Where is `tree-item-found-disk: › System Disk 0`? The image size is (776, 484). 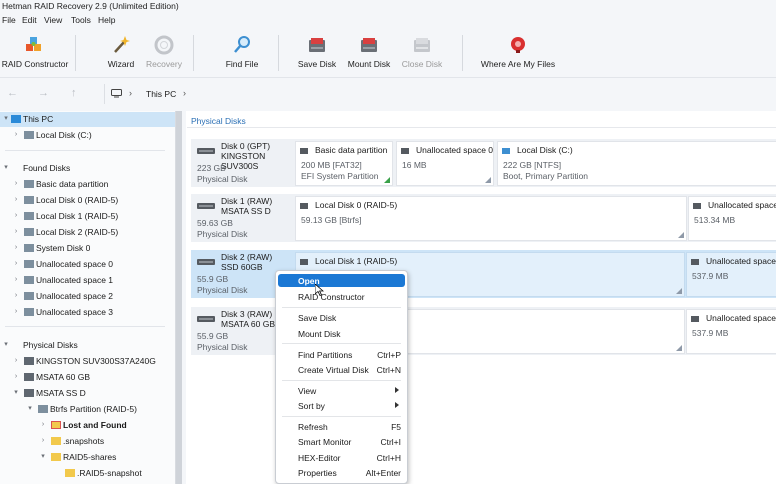 tree-item-found-disk: › System Disk 0 is located at coordinates (87, 248).